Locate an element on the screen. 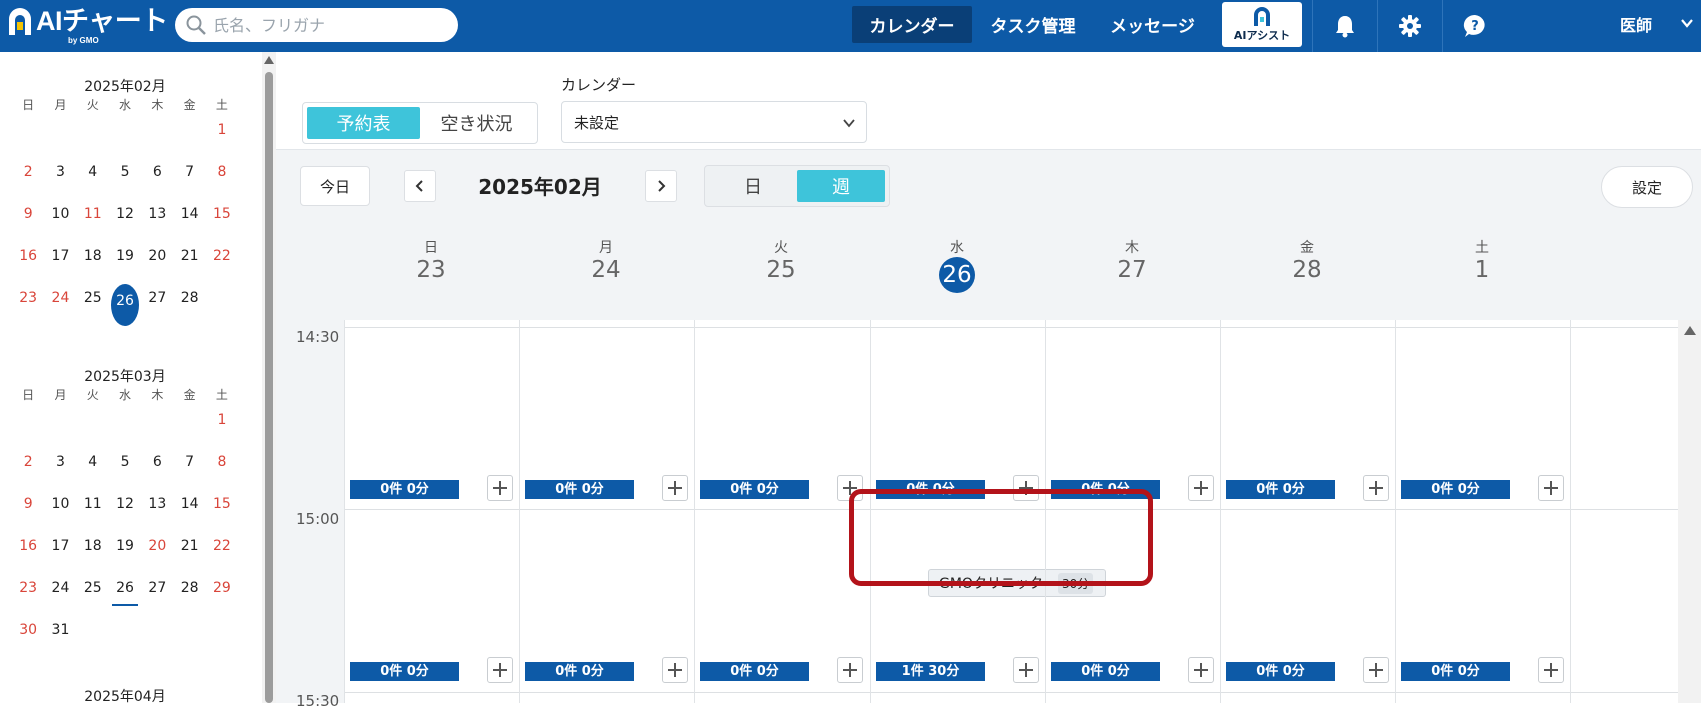 The width and height of the screenshot is (1701, 710). today-button: 今日 is located at coordinates (335, 186).